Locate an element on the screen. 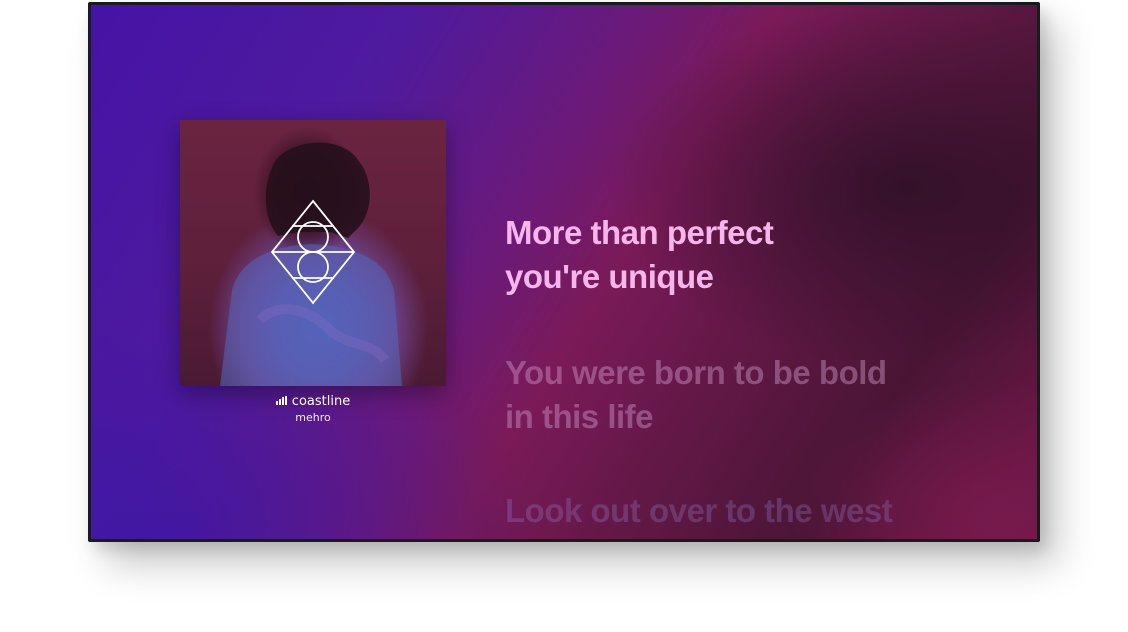  lyric-line: More than perfect is located at coordinates (639, 232).